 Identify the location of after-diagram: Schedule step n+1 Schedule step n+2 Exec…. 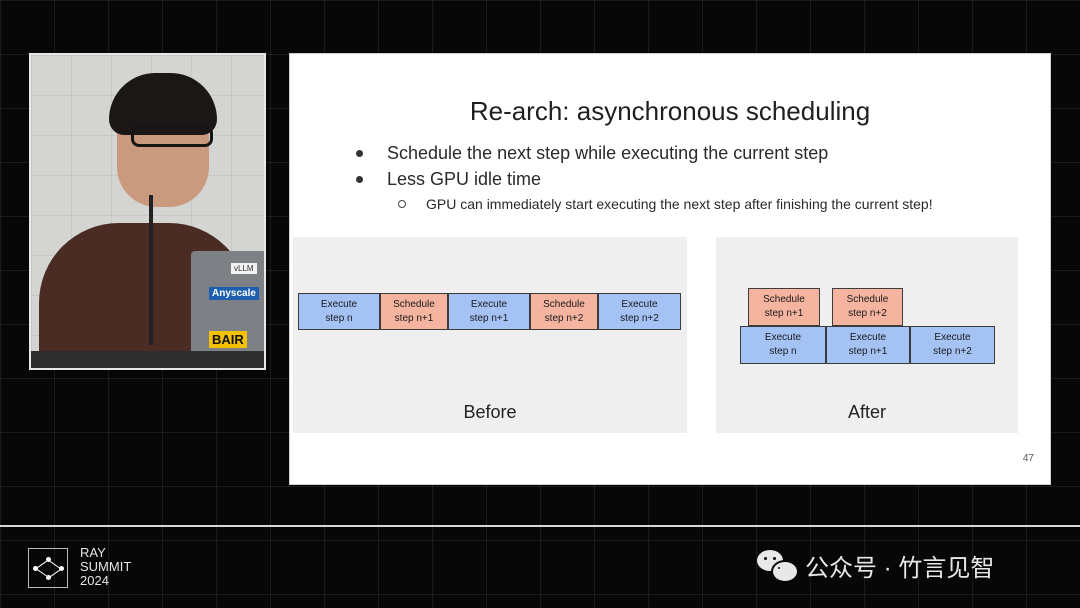
(867, 335).